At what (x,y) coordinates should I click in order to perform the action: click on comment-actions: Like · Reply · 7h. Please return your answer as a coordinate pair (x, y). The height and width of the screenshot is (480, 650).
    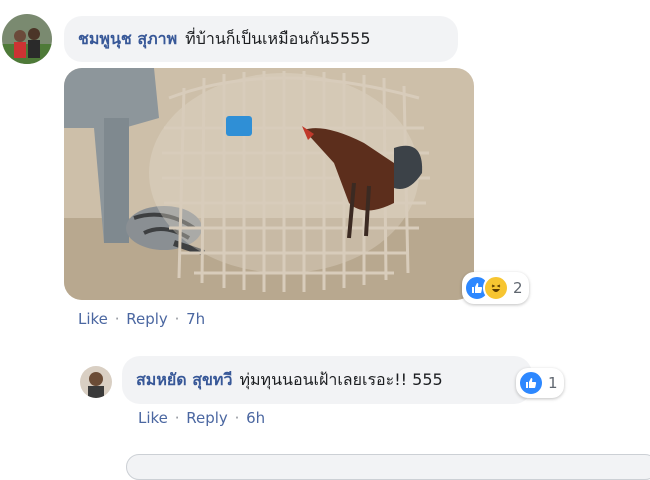
    Looking at the image, I should click on (141, 319).